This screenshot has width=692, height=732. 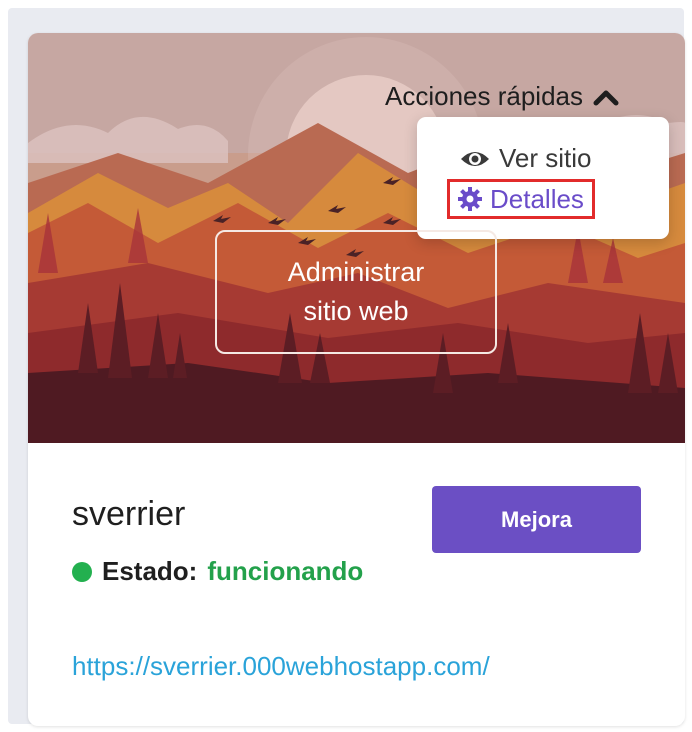 What do you see at coordinates (150, 571) in the screenshot?
I see `status-label: Estado:` at bounding box center [150, 571].